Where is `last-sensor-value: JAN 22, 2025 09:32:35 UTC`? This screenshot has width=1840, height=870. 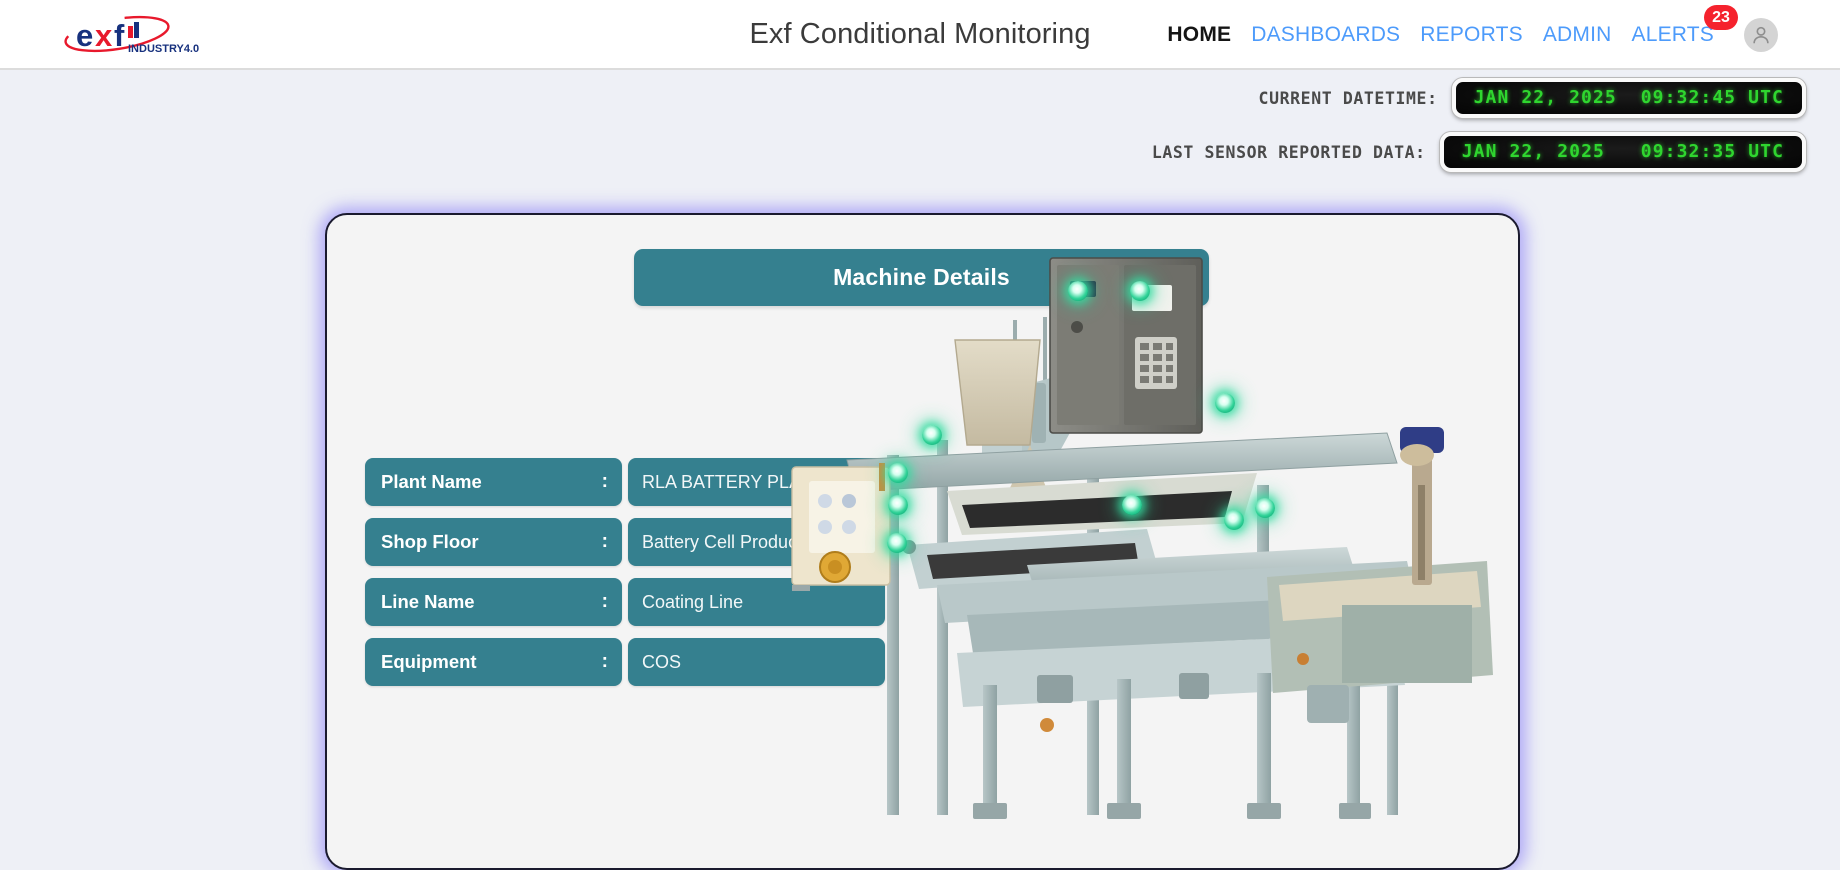
last-sensor-value: JAN 22, 2025 09:32:35 UTC is located at coordinates (1622, 151).